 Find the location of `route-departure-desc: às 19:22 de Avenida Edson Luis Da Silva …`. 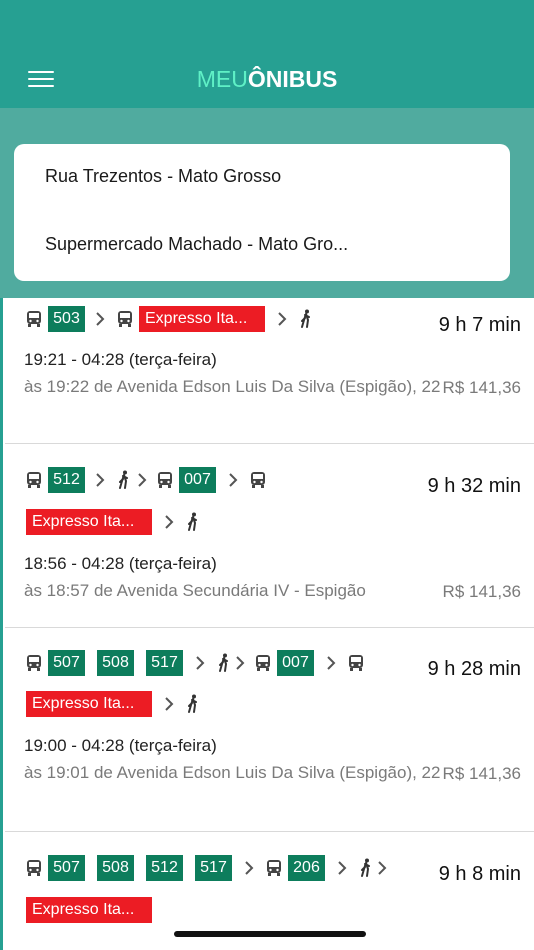

route-departure-desc: às 19:22 de Avenida Edson Luis Da Silva … is located at coordinates (232, 386).